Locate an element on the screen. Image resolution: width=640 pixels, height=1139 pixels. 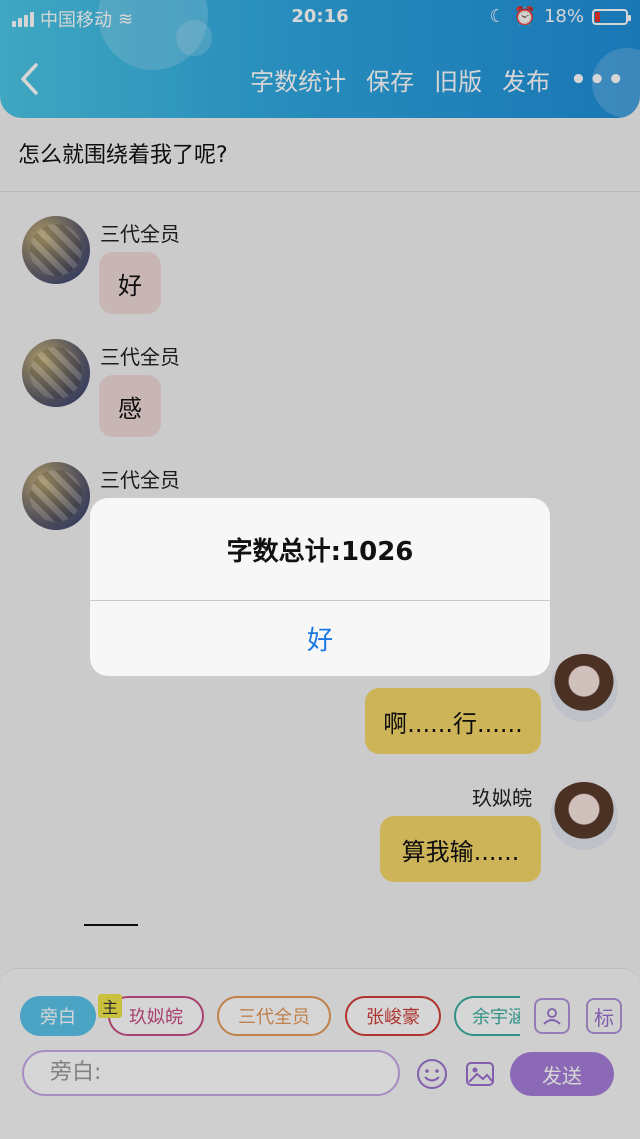
alert-ok-button: 好 is located at coordinates (320, 638).